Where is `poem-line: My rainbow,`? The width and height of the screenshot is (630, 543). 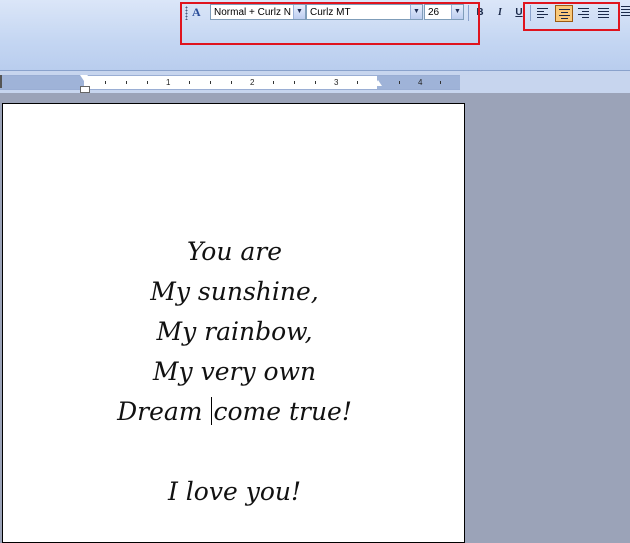
poem-line: My rainbow, is located at coordinates (234, 331).